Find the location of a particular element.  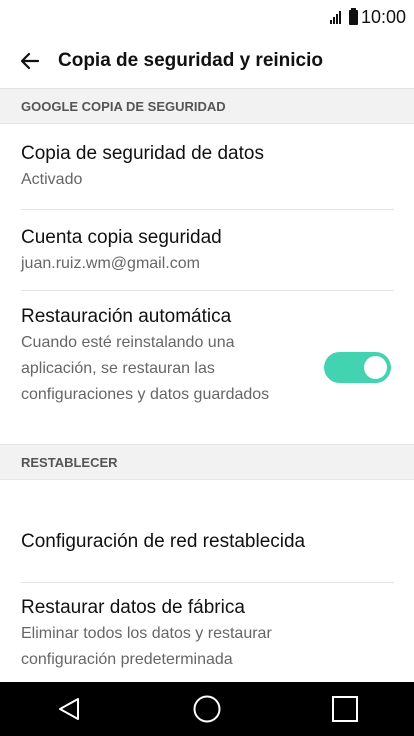

item-title: Cuenta copia seguridad is located at coordinates (121, 237).